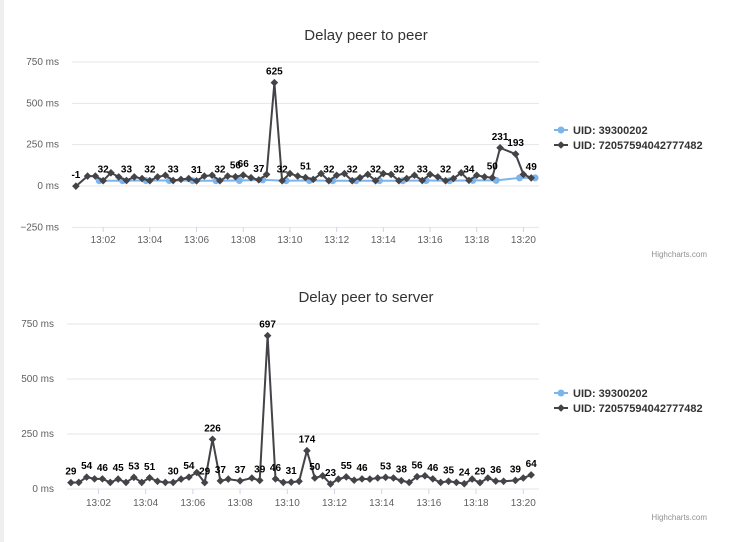 The image size is (746, 542). What do you see at coordinates (365, 297) in the screenshot?
I see `chart-title: Delay peer to server` at bounding box center [365, 297].